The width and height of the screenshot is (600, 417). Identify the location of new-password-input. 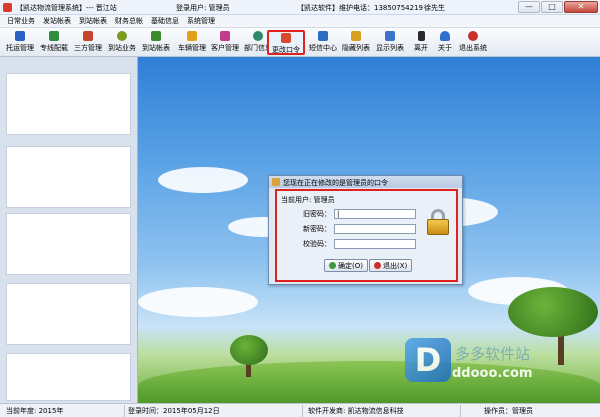
(375, 228).